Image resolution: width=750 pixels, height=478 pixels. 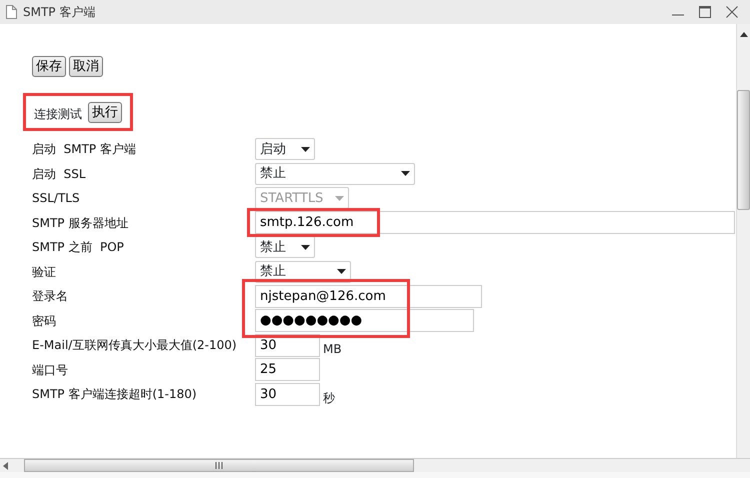 What do you see at coordinates (44, 321) in the screenshot?
I see `field-label: 密码` at bounding box center [44, 321].